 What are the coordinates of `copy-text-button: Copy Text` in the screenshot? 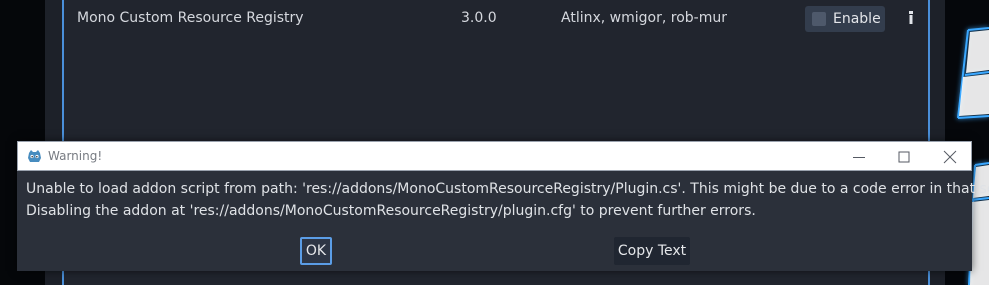 It's located at (652, 251).